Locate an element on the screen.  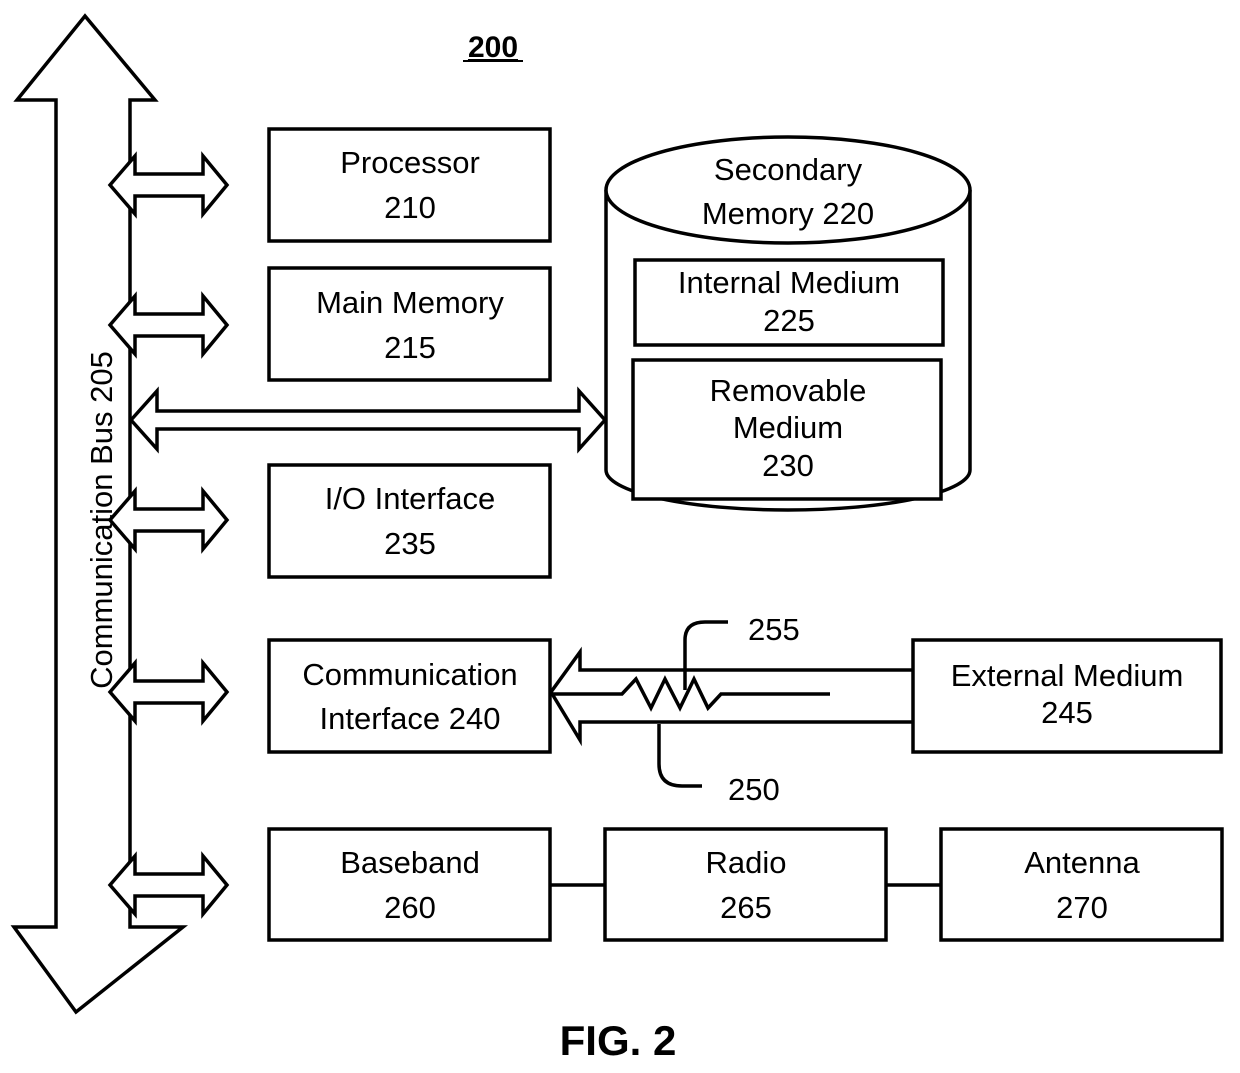
processor-number: 210 is located at coordinates (410, 207).